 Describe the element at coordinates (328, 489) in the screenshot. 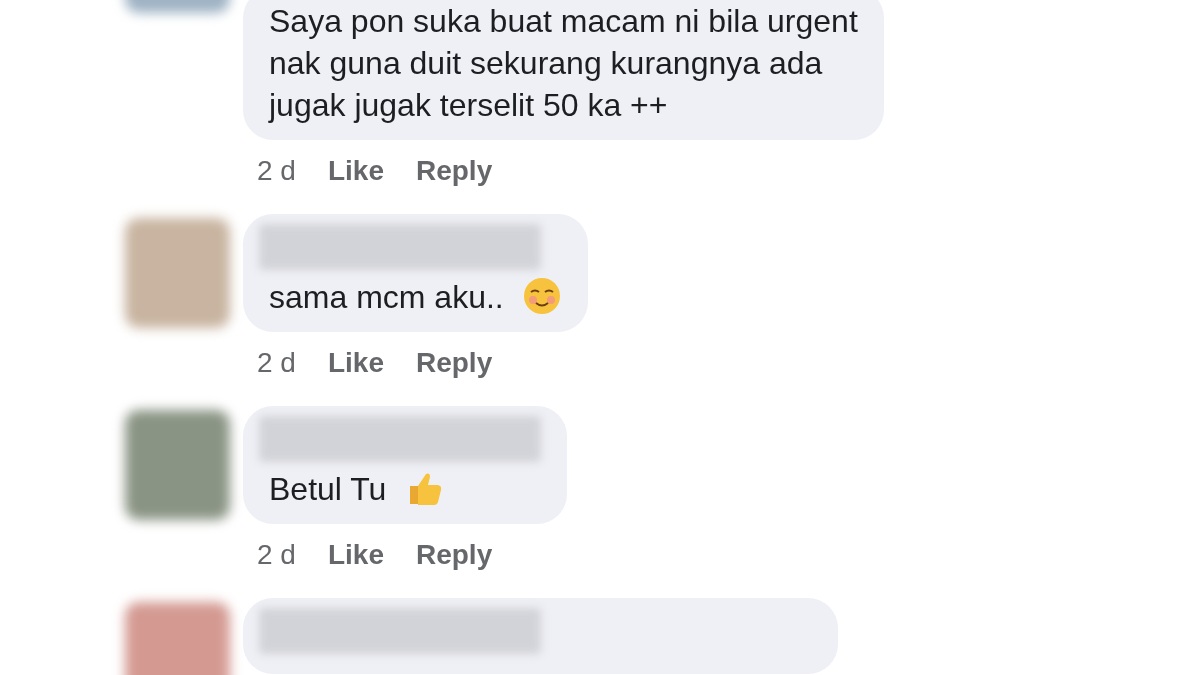

I see `comment-text: Betul Tu` at that location.